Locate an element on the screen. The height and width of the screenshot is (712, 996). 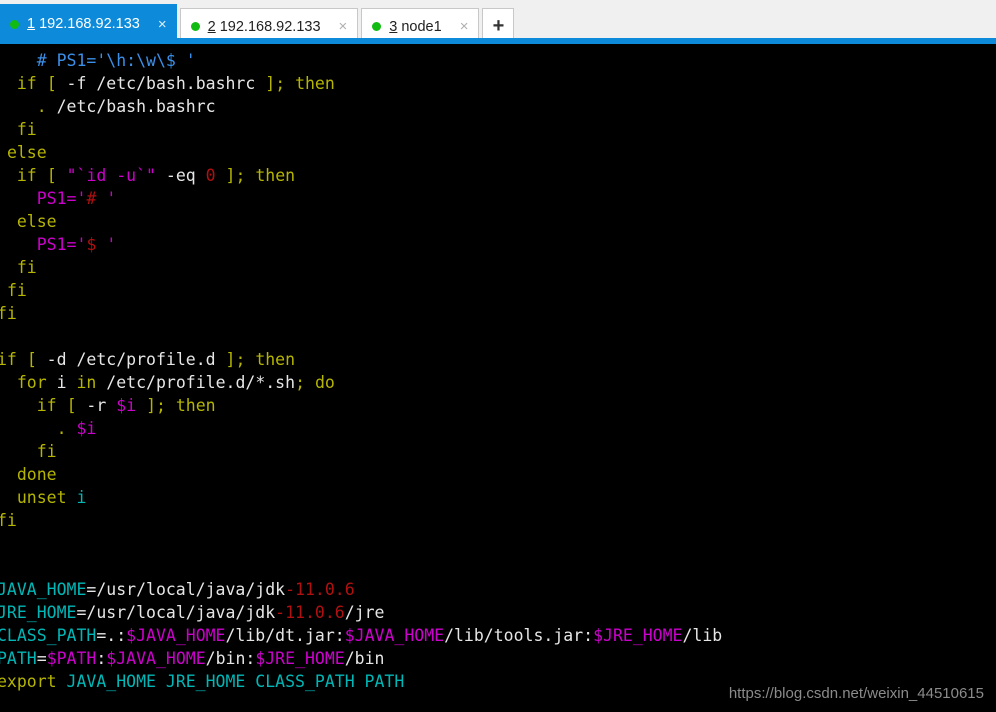
tab-title-label: node1 is located at coordinates (421, 26).